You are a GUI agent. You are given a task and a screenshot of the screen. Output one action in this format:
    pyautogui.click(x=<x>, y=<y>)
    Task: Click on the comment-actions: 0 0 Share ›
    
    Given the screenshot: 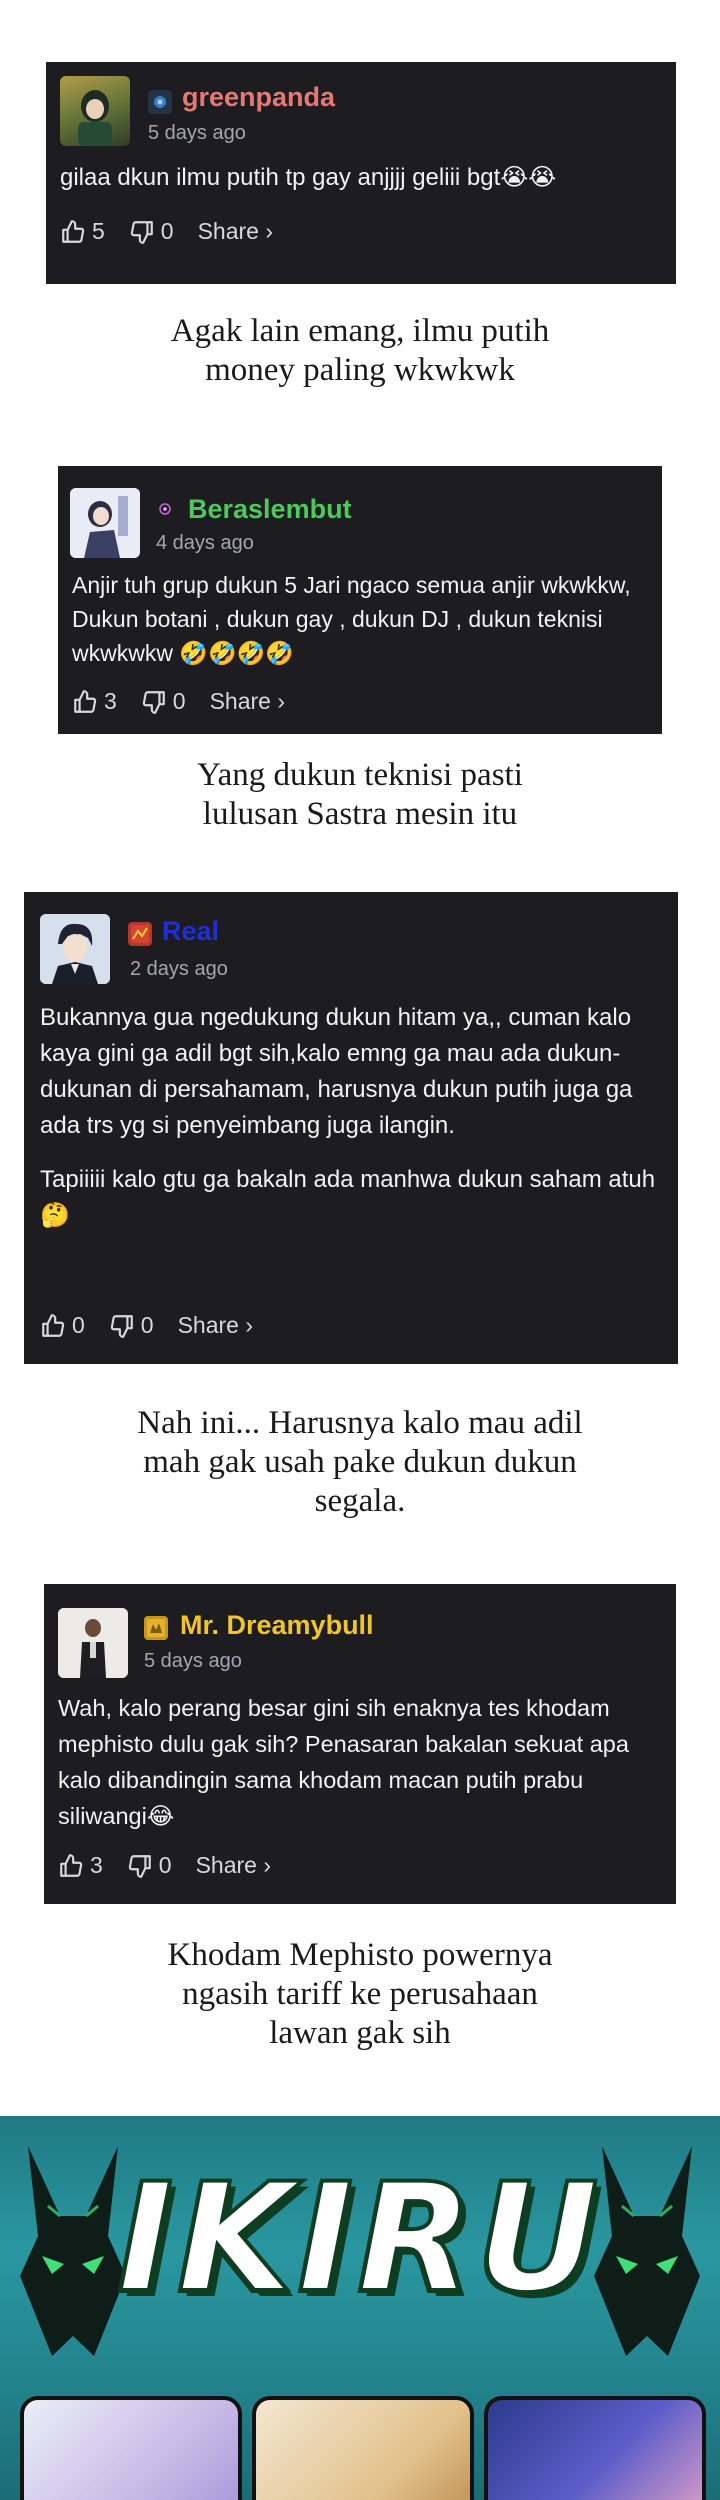 What is the action you would take?
    pyautogui.click(x=158, y=1325)
    